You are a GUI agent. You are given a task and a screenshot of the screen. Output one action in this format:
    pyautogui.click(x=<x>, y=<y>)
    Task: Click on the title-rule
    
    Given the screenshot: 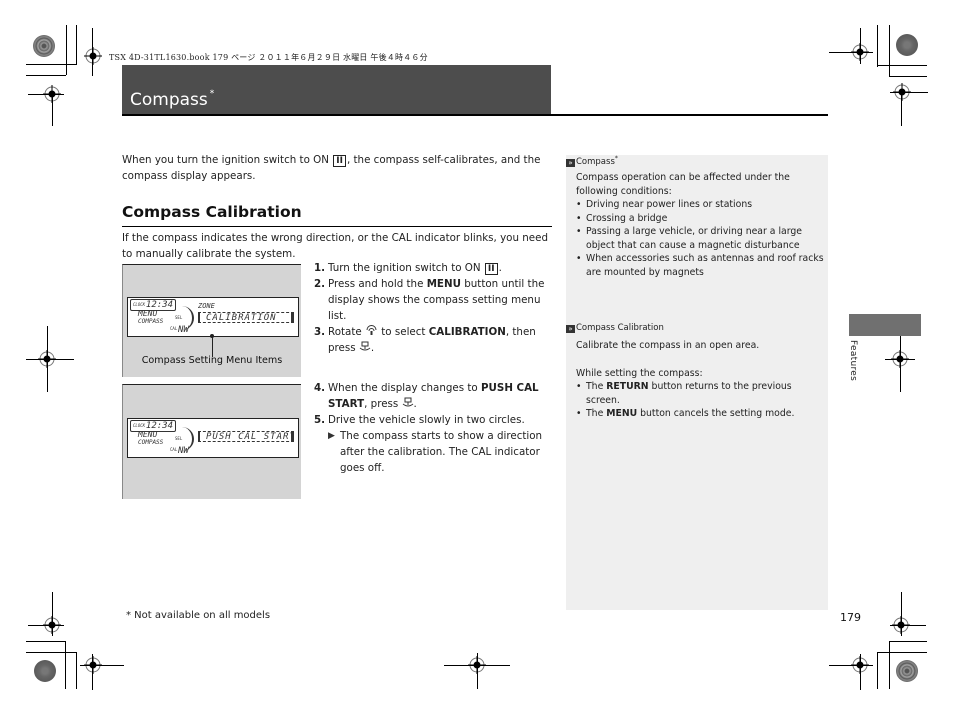 What is the action you would take?
    pyautogui.click(x=475, y=115)
    